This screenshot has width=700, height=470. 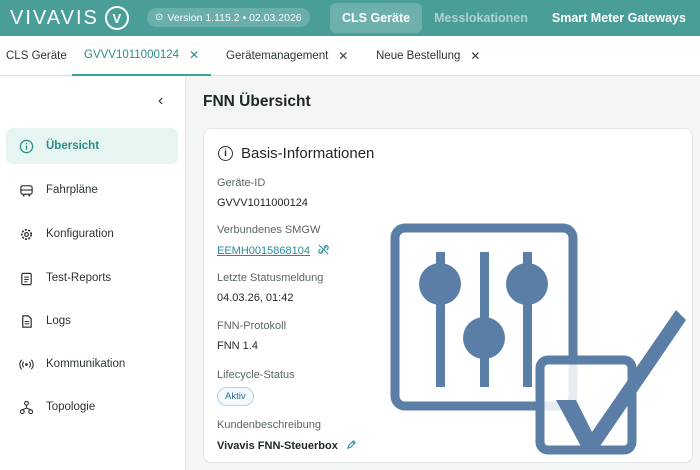 I want to click on smgw-link: EEMH0015868104, so click(x=263, y=251).